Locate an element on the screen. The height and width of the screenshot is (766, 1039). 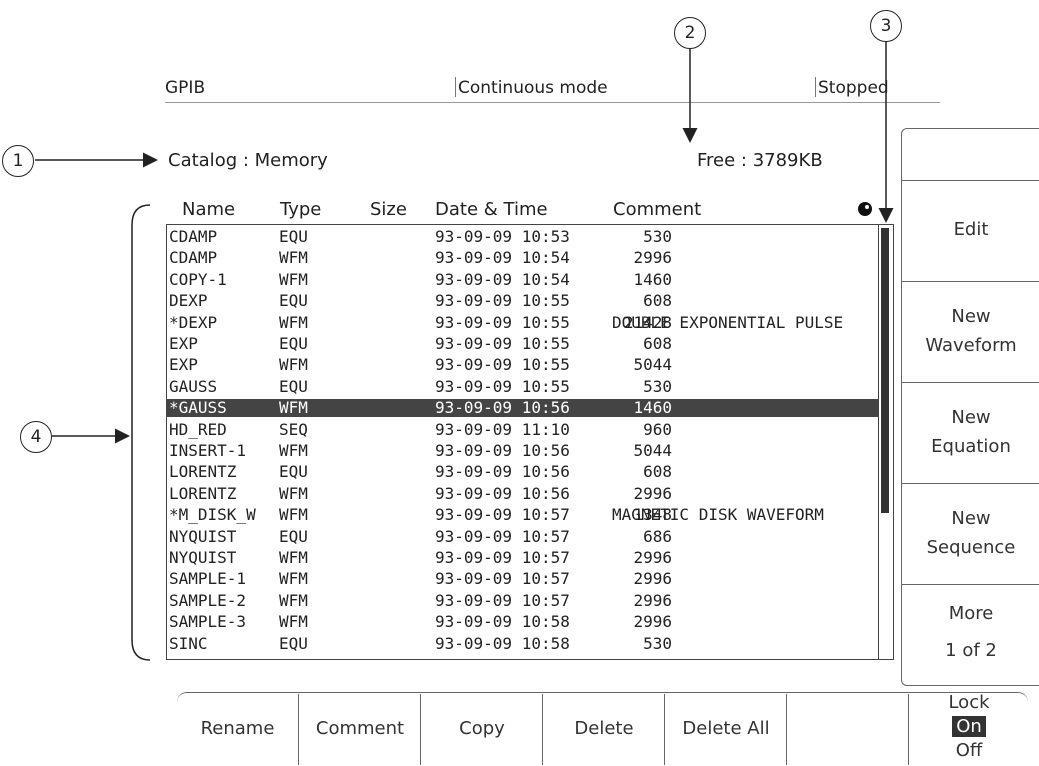
new-equation-button: New Equation is located at coordinates (970, 433).